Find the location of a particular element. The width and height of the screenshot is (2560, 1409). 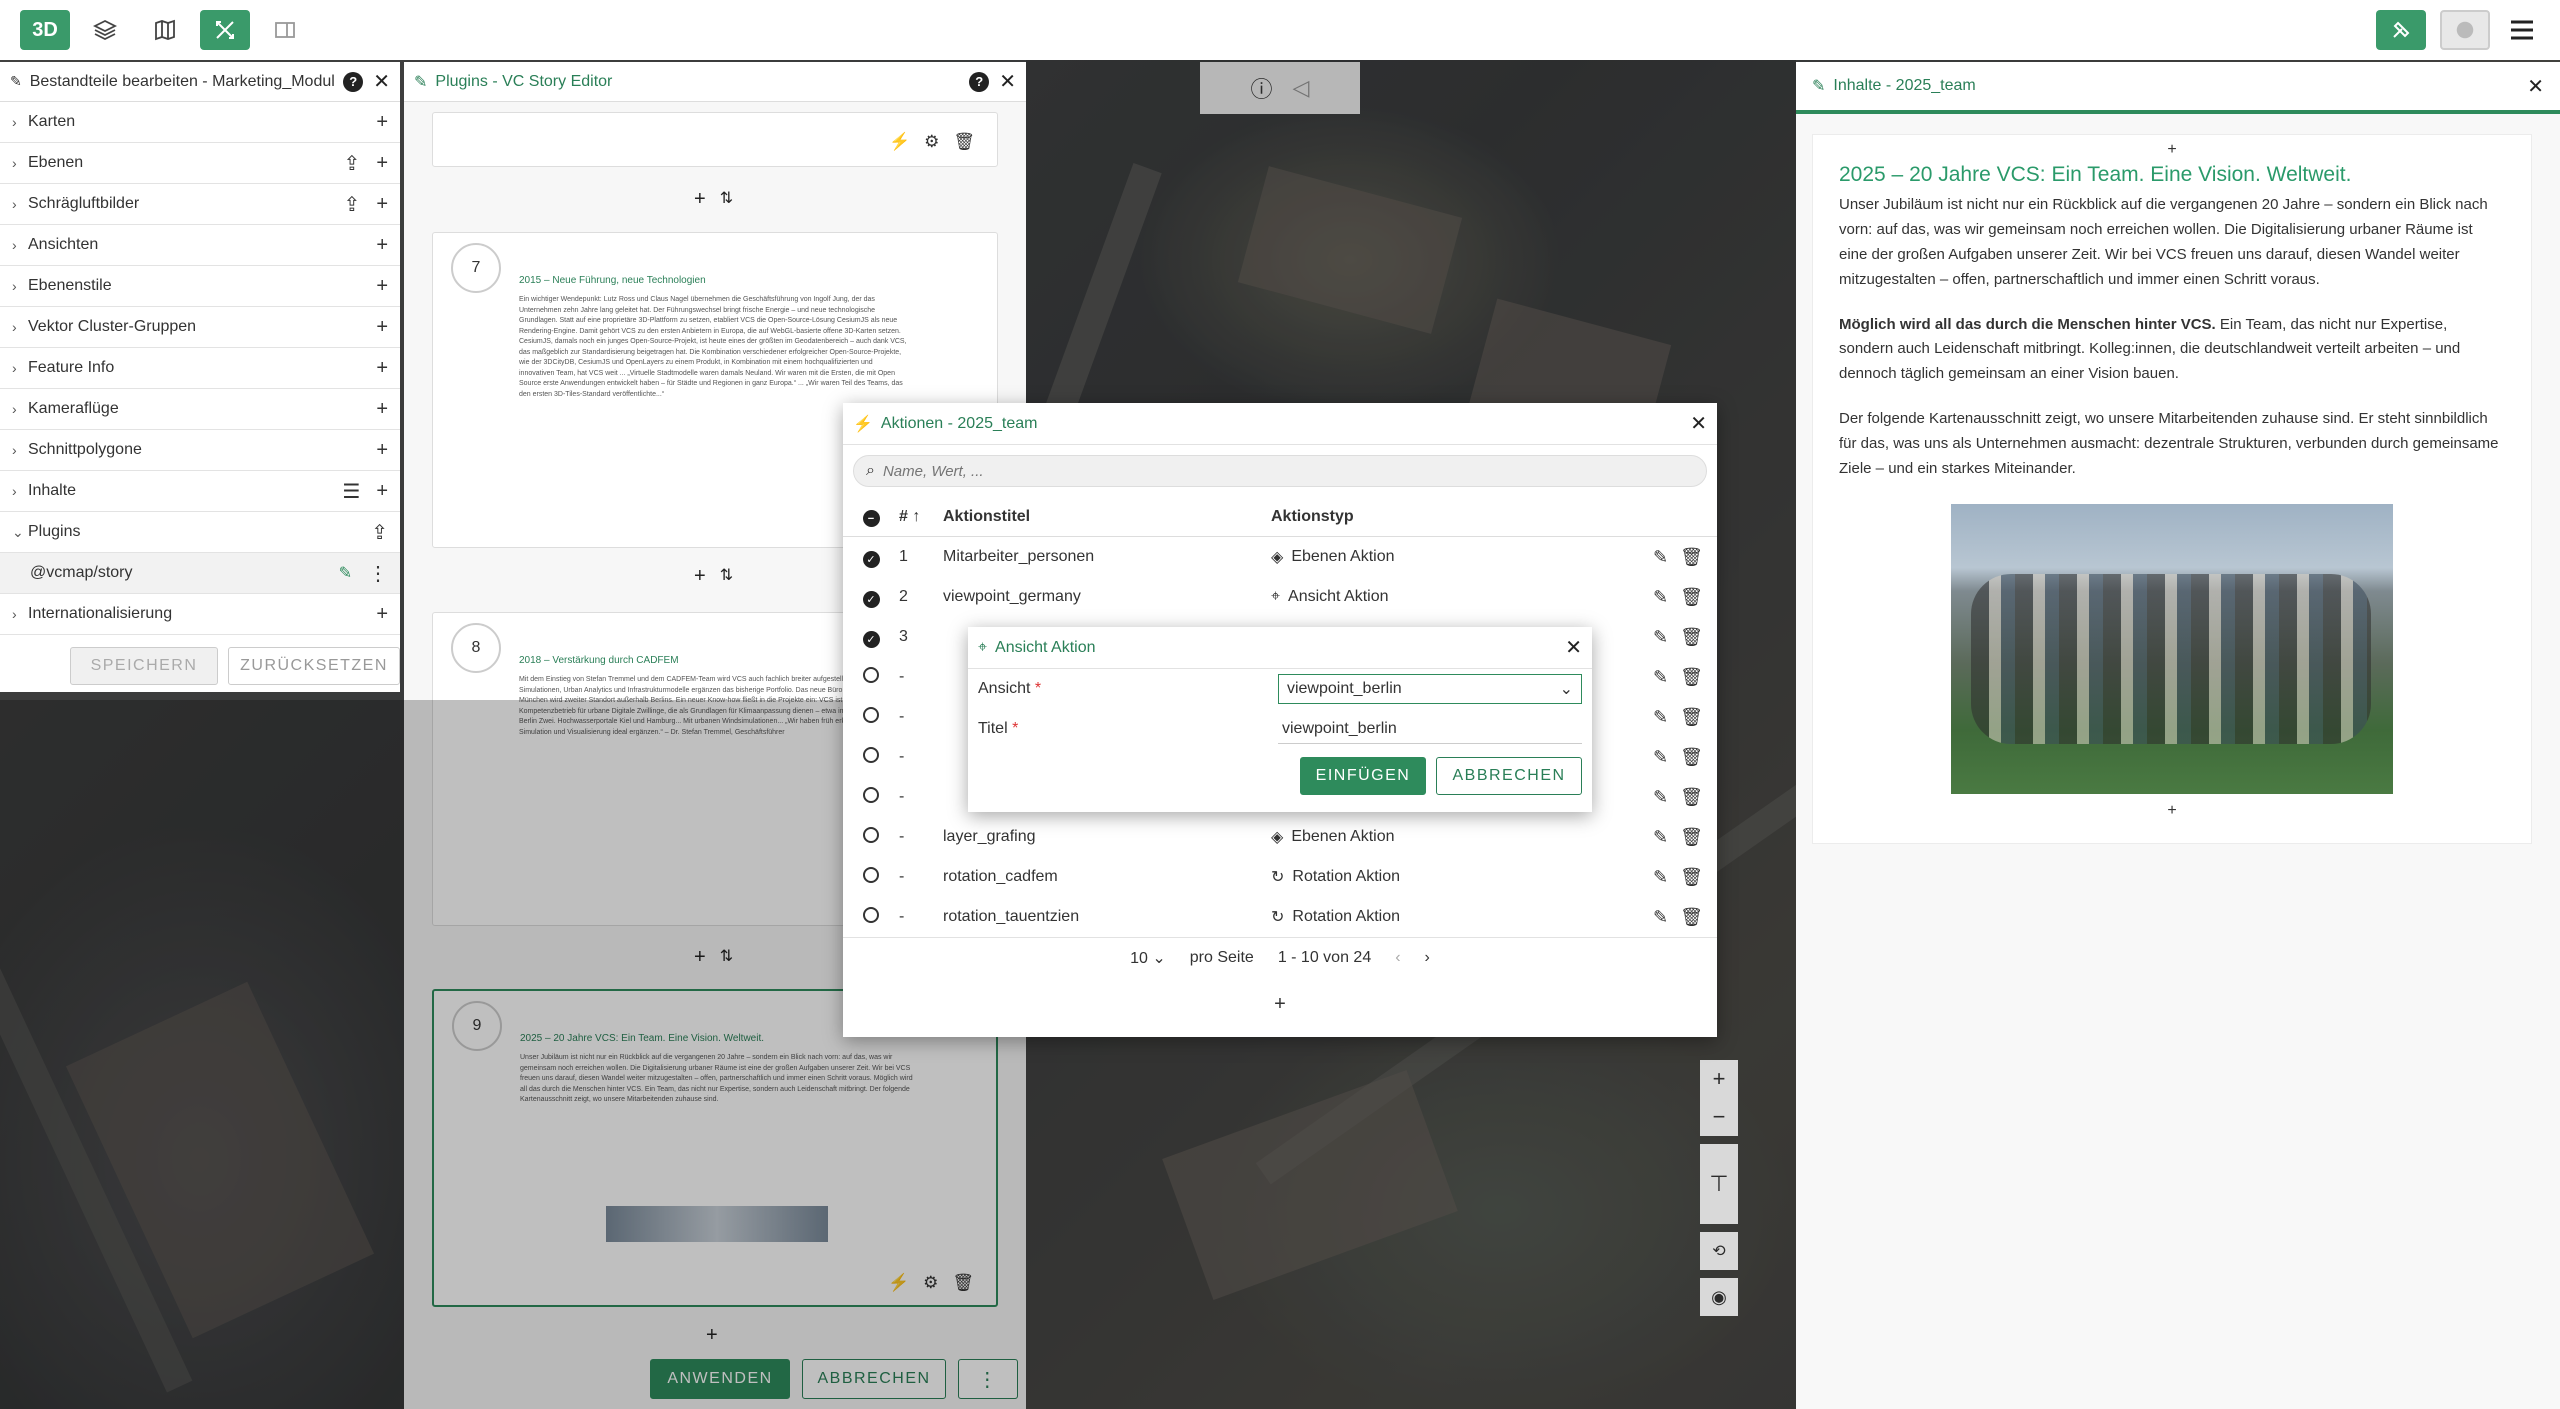

tree-item: › Ebenenstile + is located at coordinates (200, 286).